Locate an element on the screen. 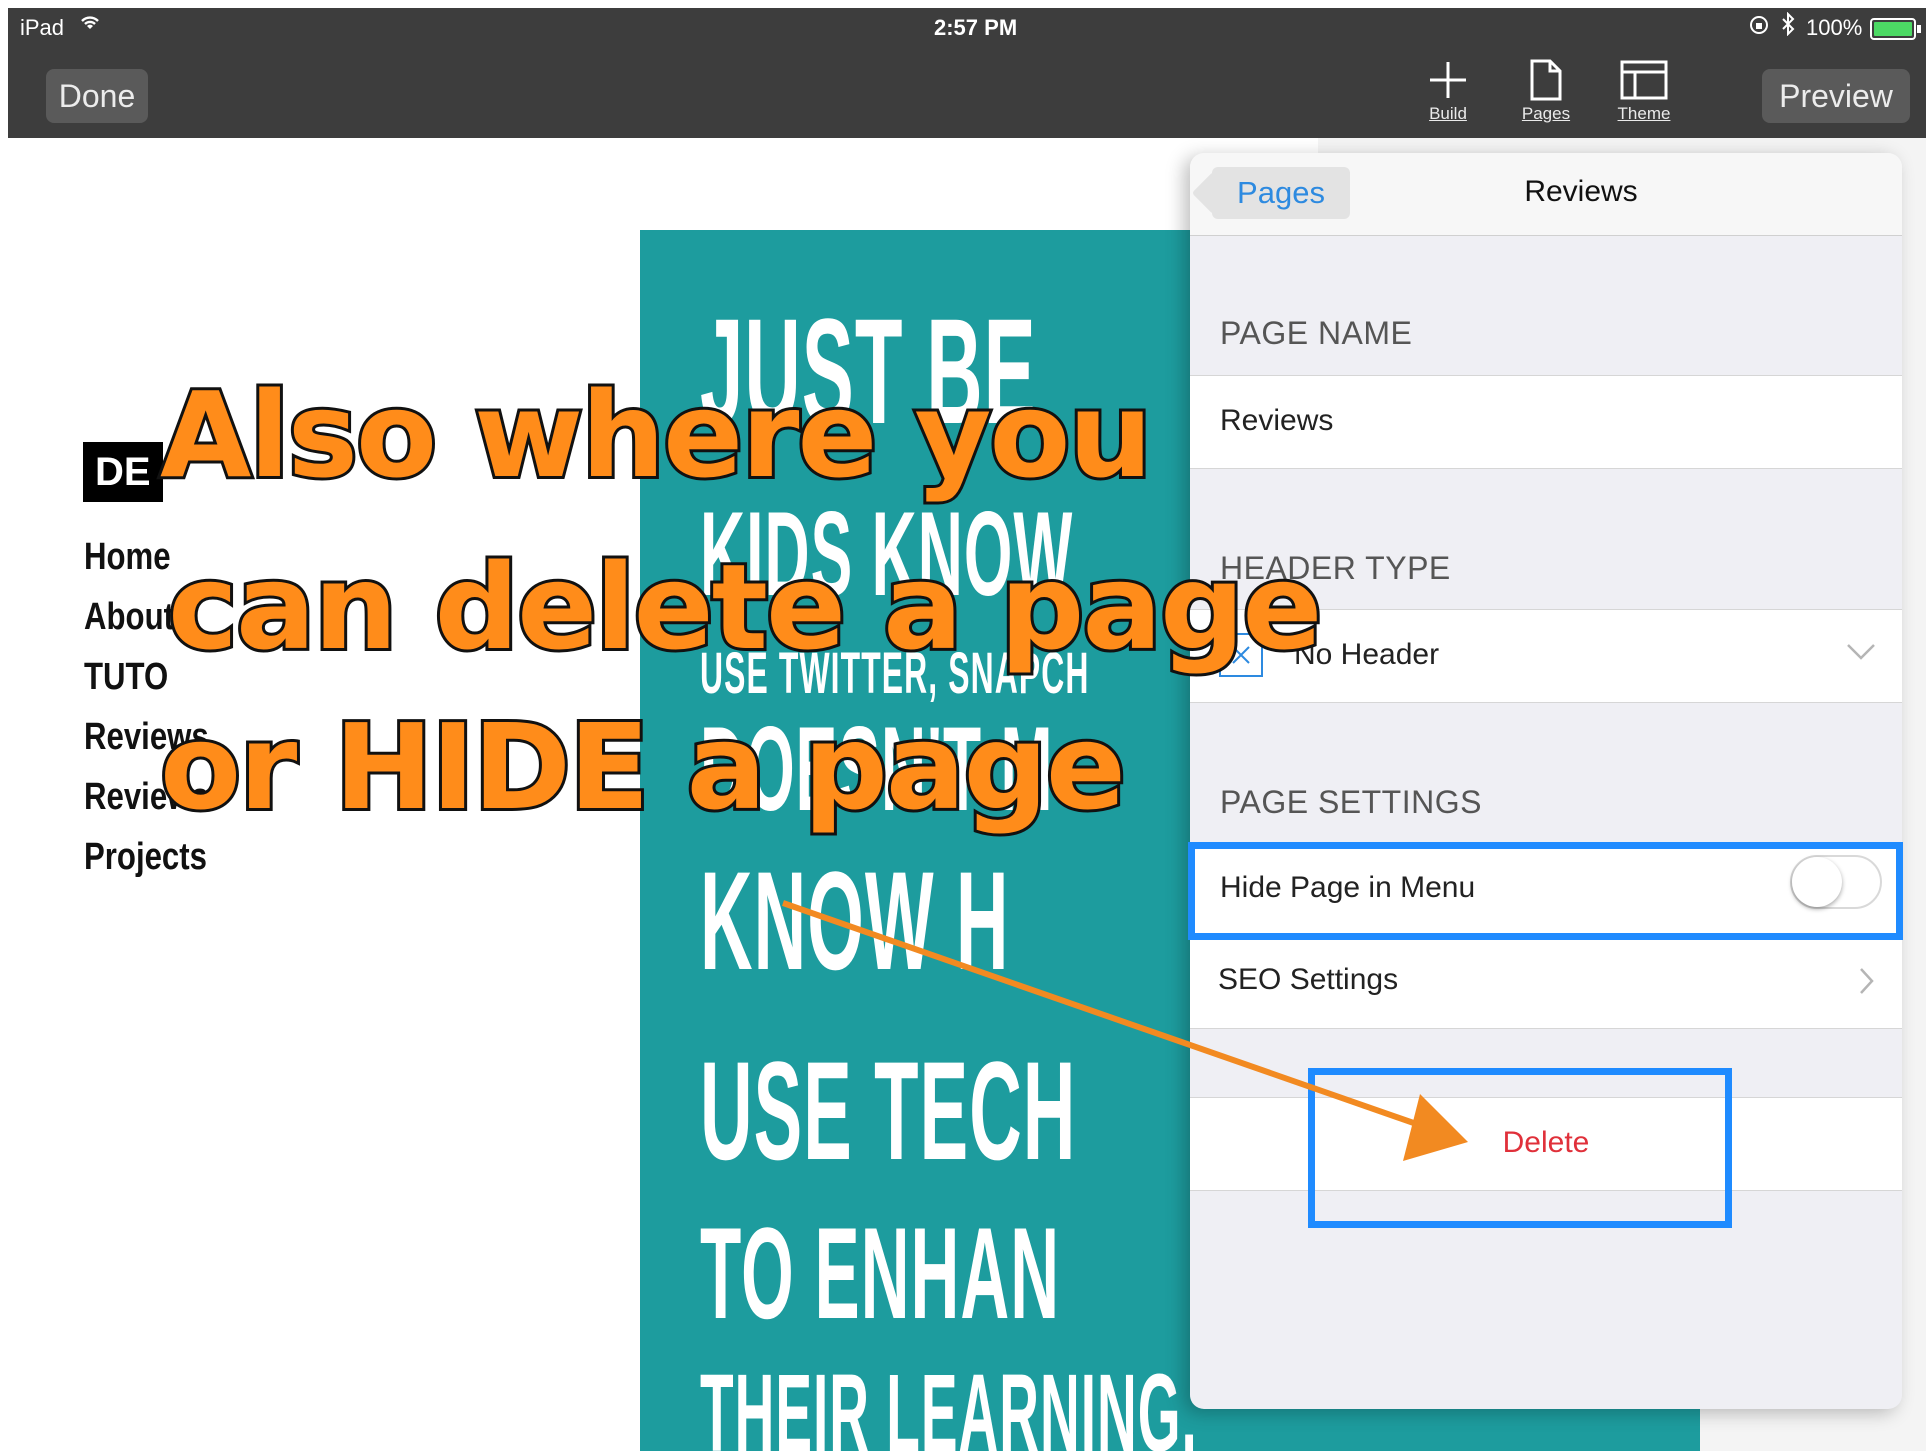 This screenshot has height=1451, width=1926. annotation-line-3: or HIDE a page is located at coordinates (643, 767).